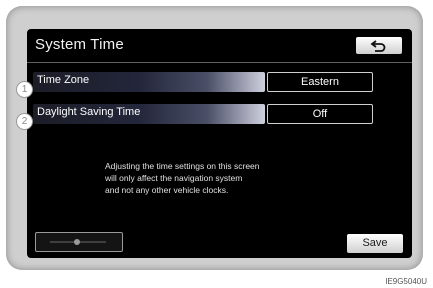  Describe the element at coordinates (24, 121) in the screenshot. I see `callout-2: 2` at that location.